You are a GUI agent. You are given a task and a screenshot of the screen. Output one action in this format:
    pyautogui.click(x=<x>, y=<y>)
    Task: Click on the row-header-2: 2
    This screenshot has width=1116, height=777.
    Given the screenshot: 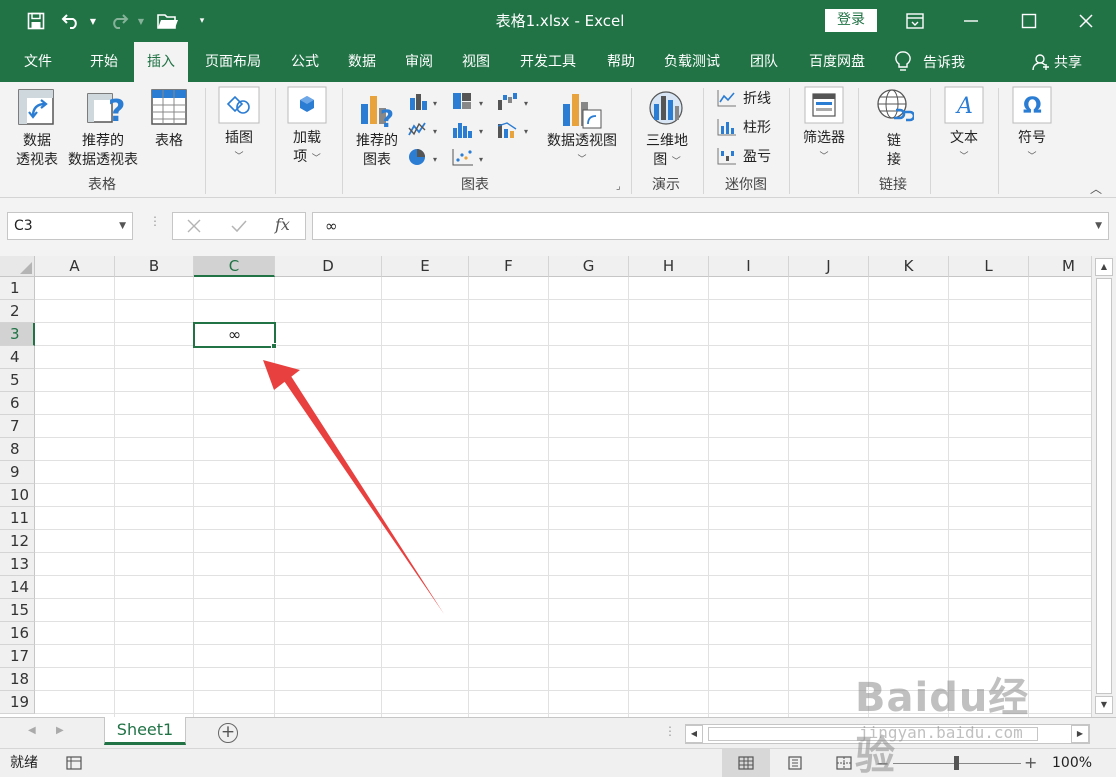 What is the action you would take?
    pyautogui.click(x=17, y=311)
    